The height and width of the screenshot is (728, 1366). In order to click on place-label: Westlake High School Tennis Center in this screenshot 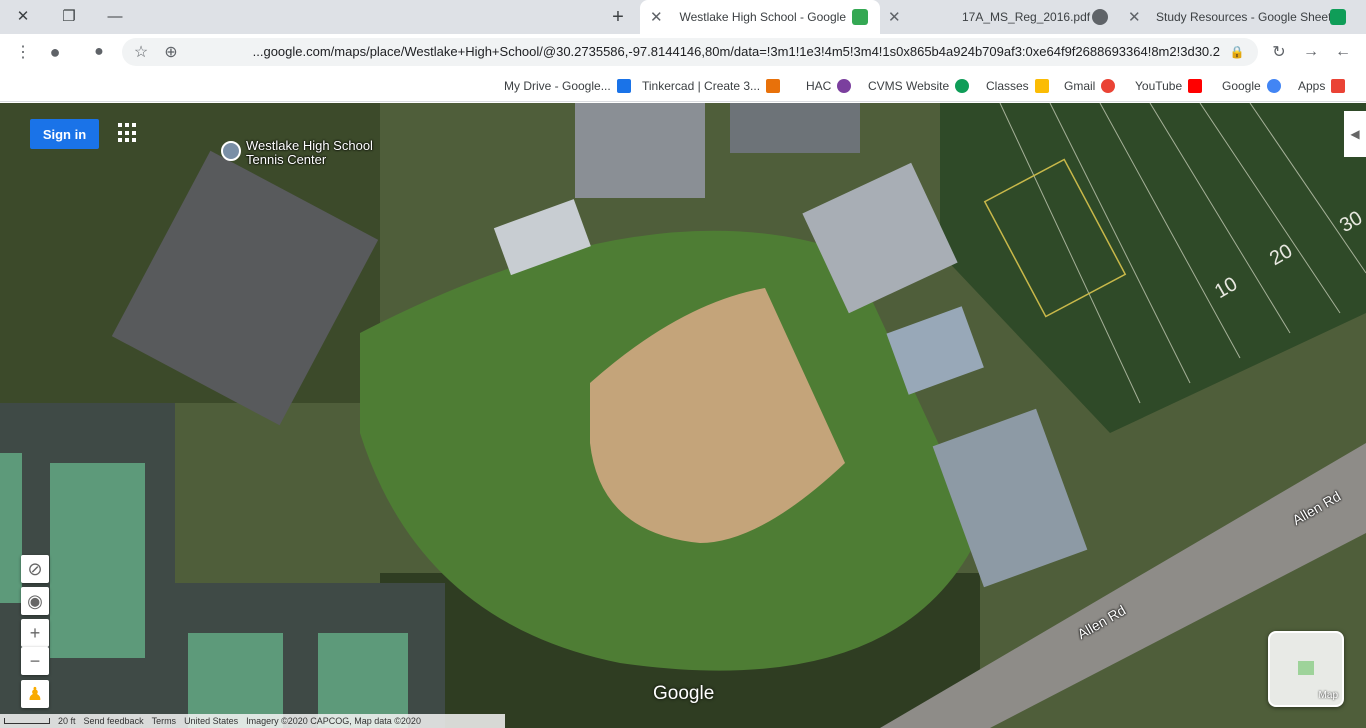, I will do `click(316, 153)`.